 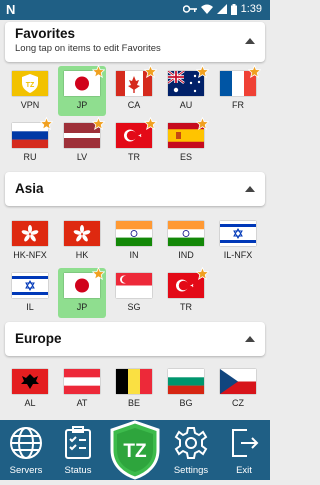 What do you see at coordinates (186, 90) in the screenshot?
I see `server-item-au: AU` at bounding box center [186, 90].